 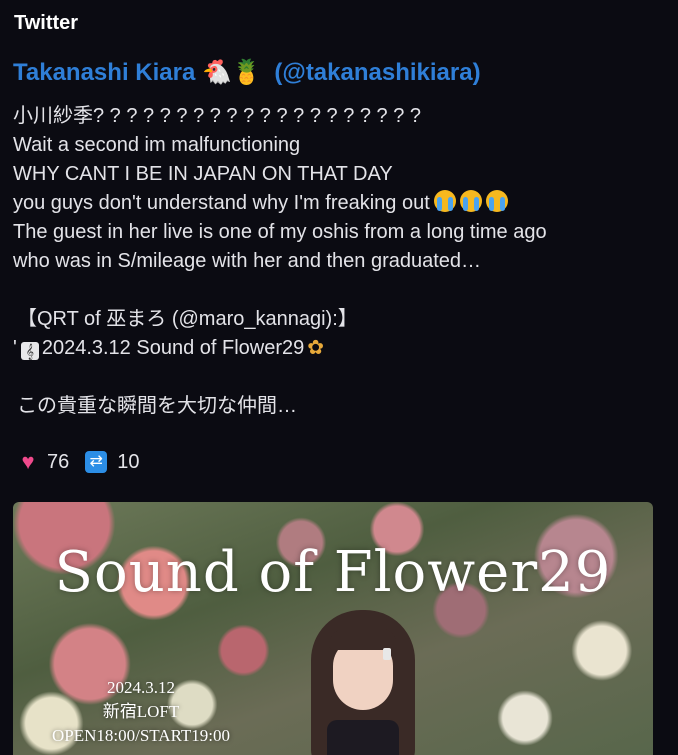 I want to click on poster-event-info: 2024.3.12 新宿LOFT OPEN18:00/START19:00, so click(x=141, y=712).